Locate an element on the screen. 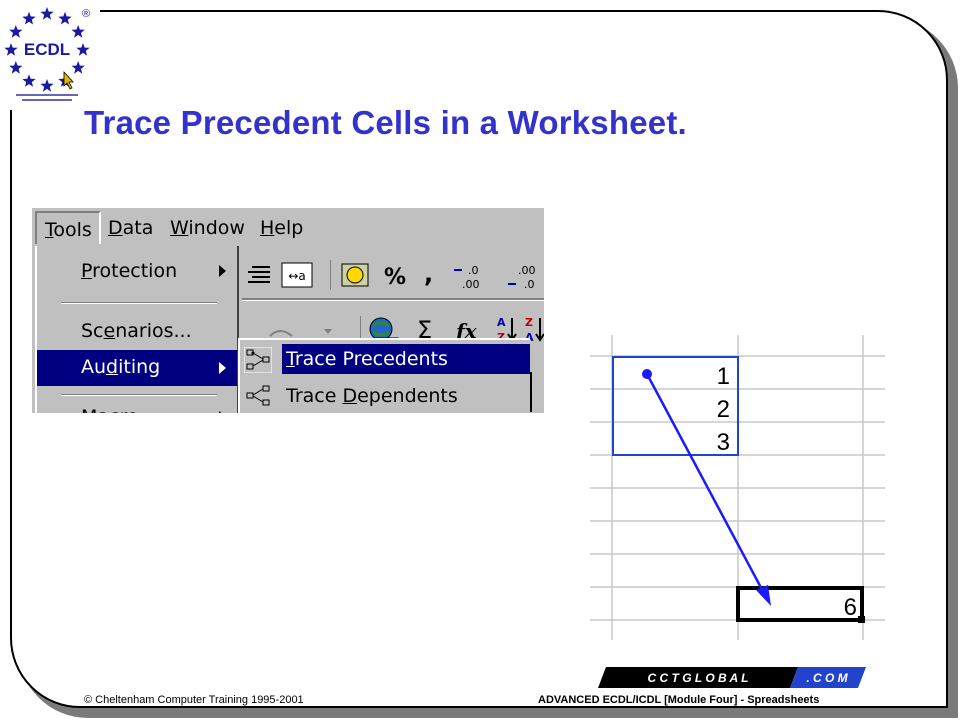  align-justify-icon is located at coordinates (259, 274).